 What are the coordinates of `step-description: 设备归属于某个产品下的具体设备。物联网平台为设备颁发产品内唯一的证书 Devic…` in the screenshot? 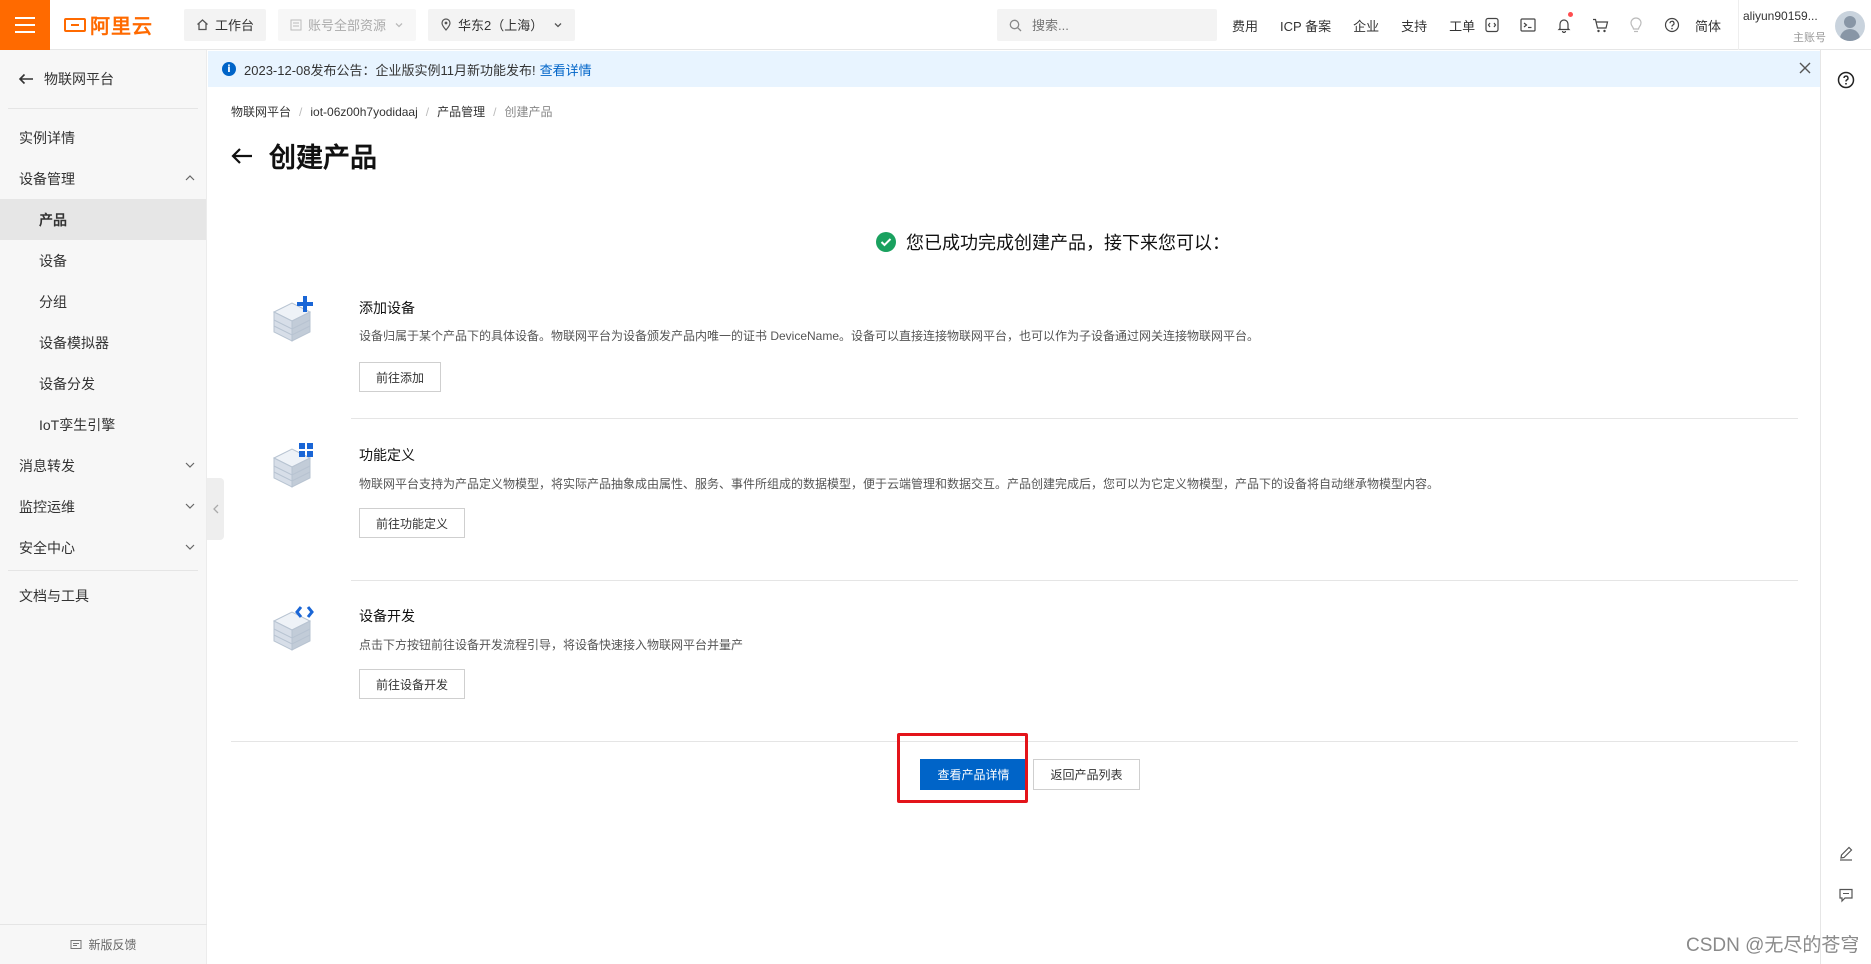 It's located at (809, 336).